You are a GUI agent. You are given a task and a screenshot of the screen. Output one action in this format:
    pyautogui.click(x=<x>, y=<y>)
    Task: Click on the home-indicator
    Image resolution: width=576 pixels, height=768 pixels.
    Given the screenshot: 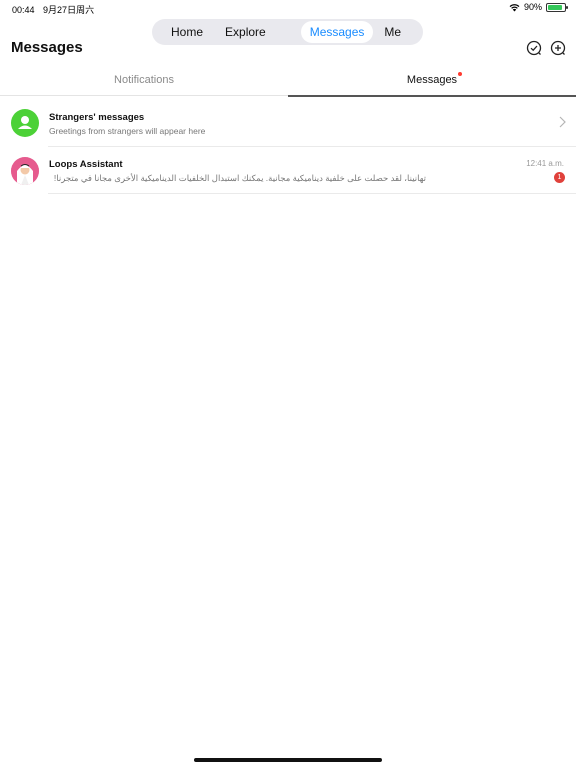 What is the action you would take?
    pyautogui.click(x=288, y=760)
    